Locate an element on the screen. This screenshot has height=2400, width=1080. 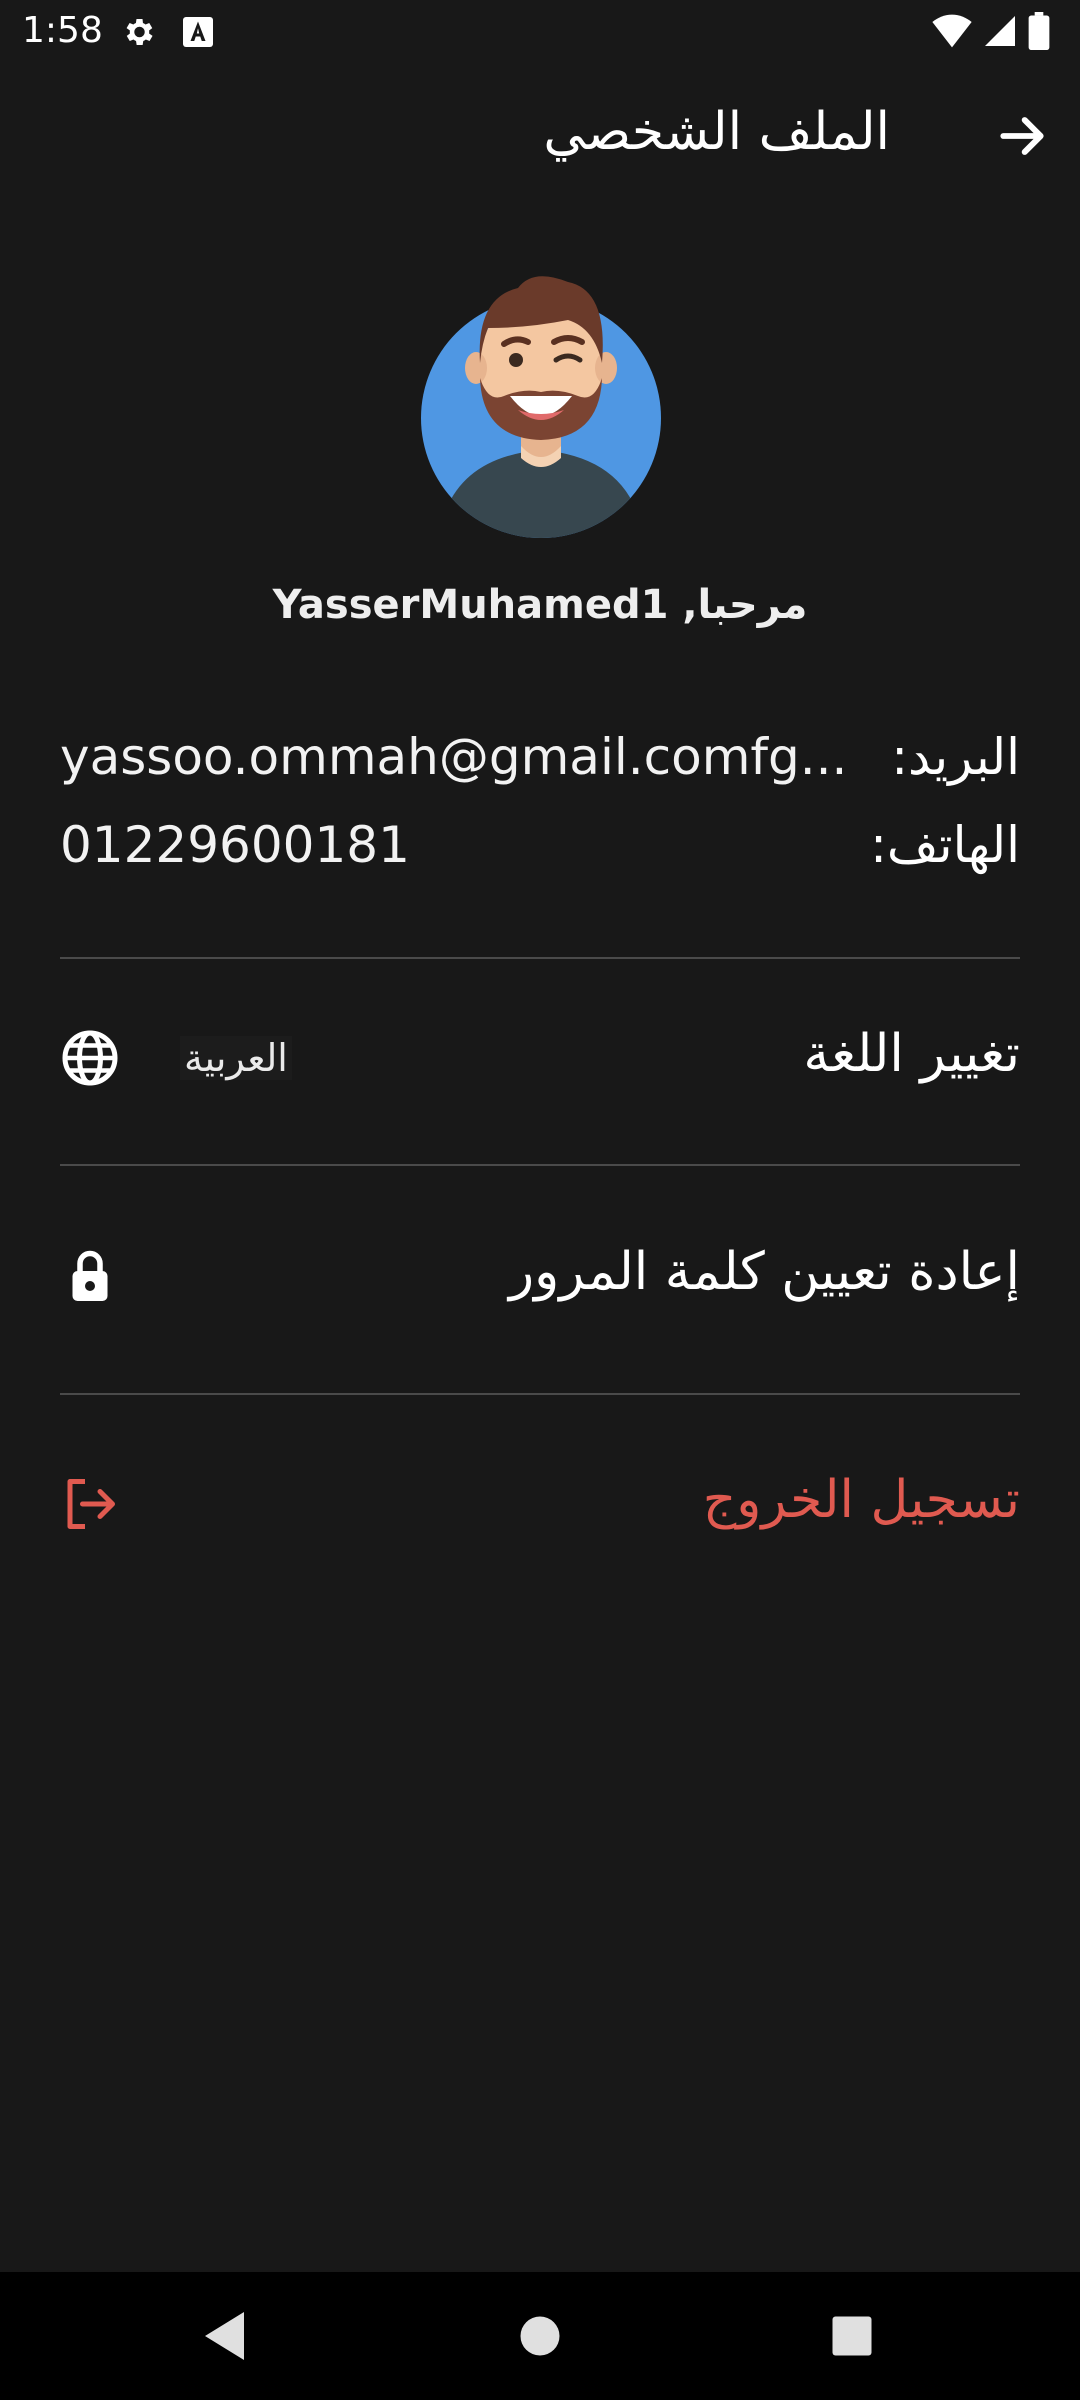
home-circle-icon is located at coordinates (540, 2336).